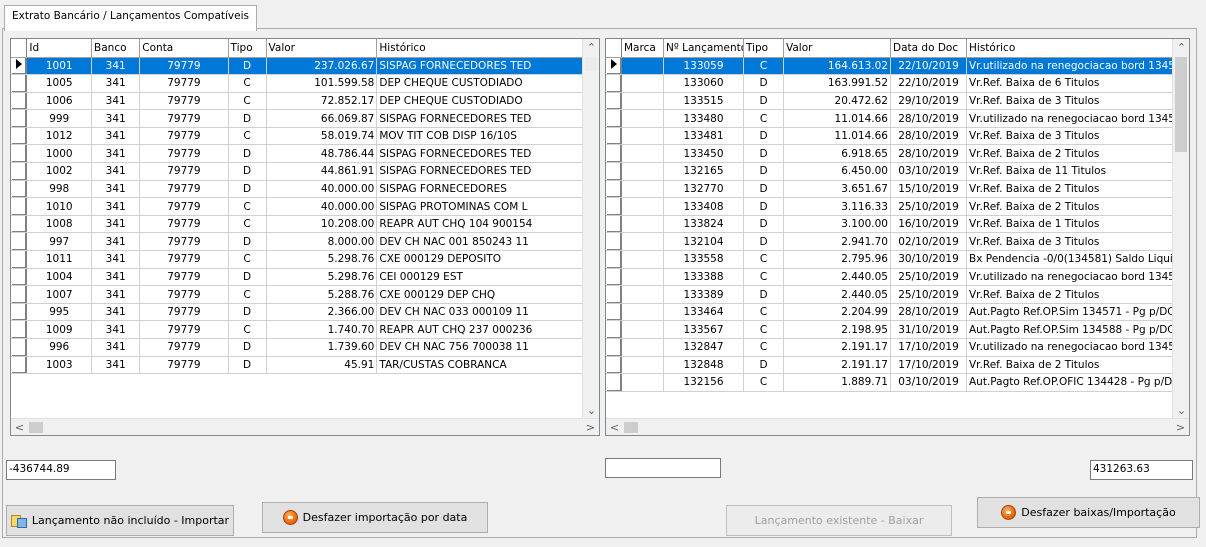 The height and width of the screenshot is (547, 1206). Describe the element at coordinates (839, 520) in the screenshot. I see `baixar-button: Lançamento existente - Baixar` at that location.